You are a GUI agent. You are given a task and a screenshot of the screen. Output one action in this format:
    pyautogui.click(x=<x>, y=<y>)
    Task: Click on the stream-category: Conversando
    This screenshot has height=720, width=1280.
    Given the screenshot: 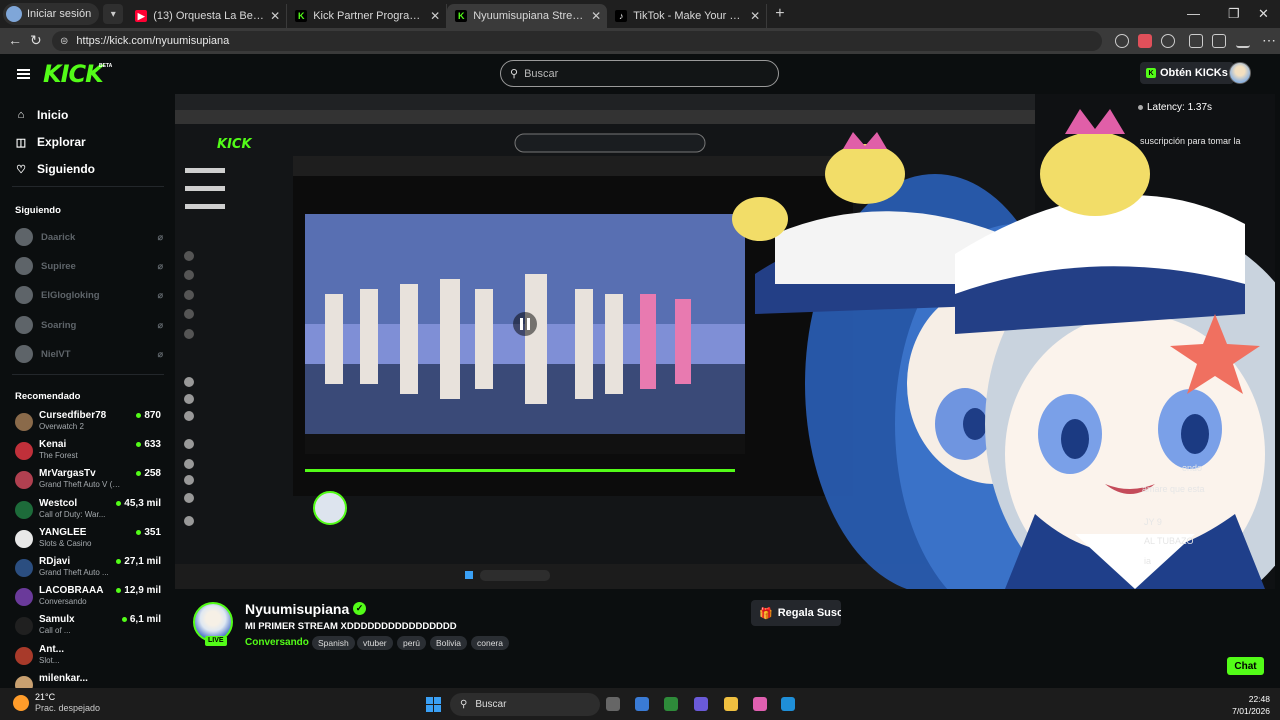 What is the action you would take?
    pyautogui.click(x=277, y=642)
    